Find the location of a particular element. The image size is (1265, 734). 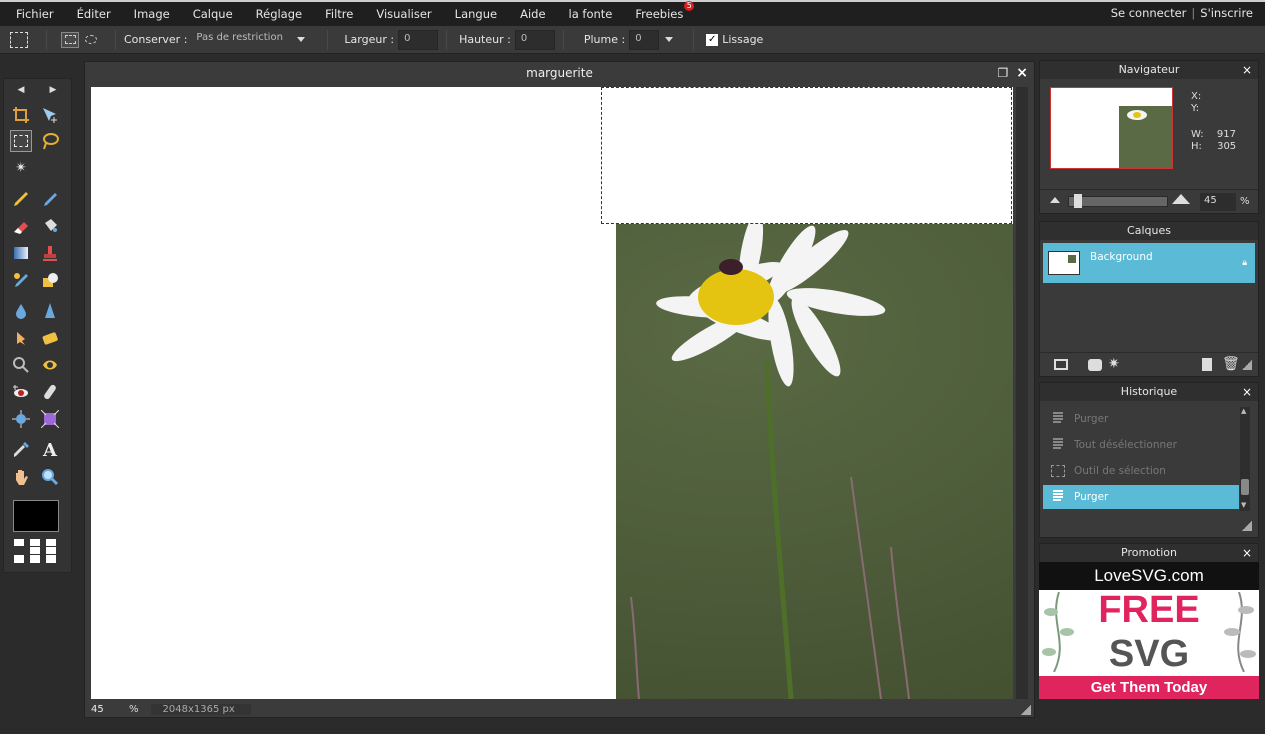

menu-editer: Éditer is located at coordinates (86, 14).